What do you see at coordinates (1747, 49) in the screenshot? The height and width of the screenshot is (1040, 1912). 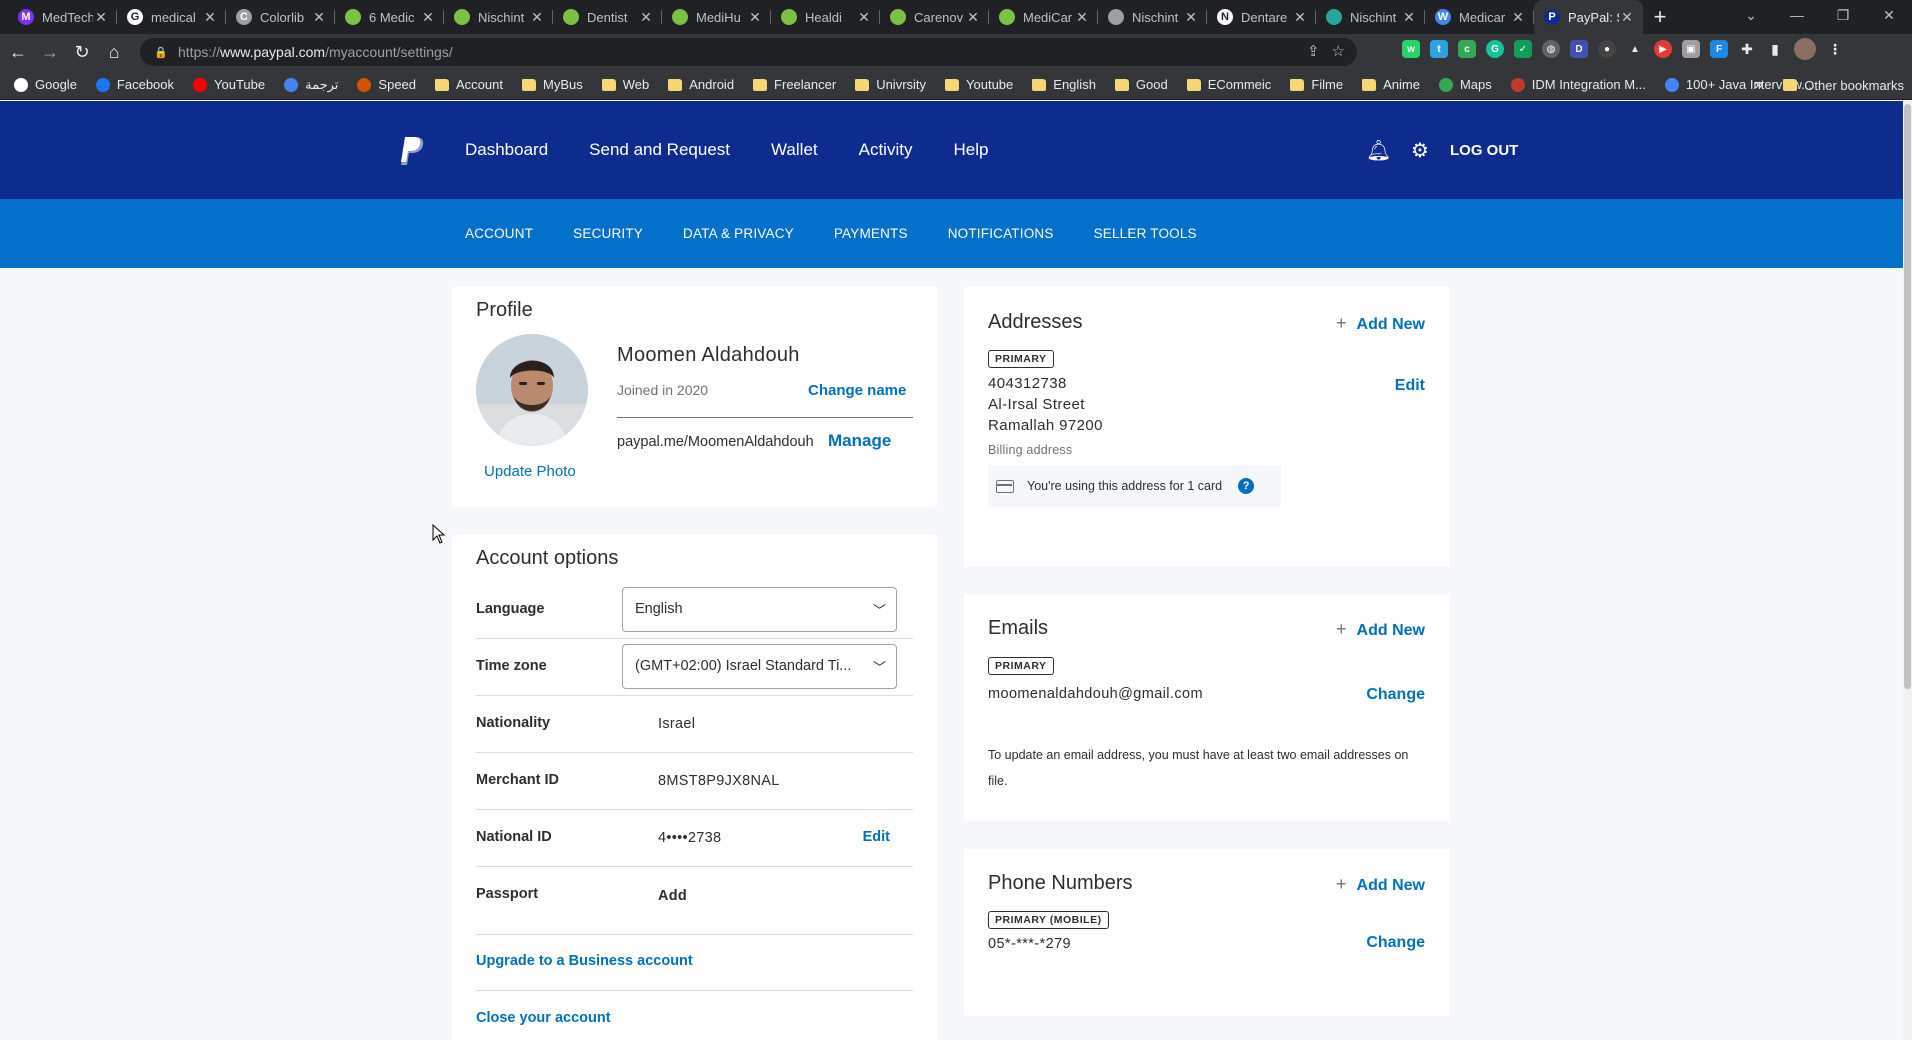 I see `puzzle-extensions-icon: ✚` at bounding box center [1747, 49].